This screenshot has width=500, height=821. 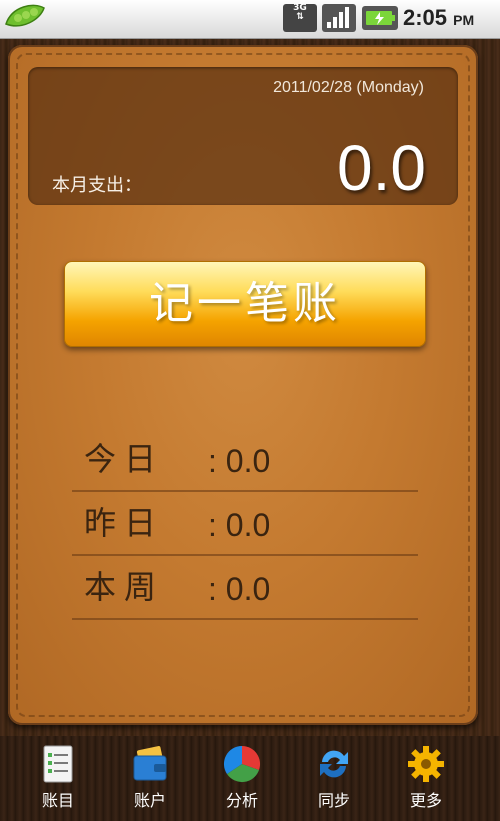 I want to click on network-3g-icon: 3G ⇅, so click(x=300, y=18).